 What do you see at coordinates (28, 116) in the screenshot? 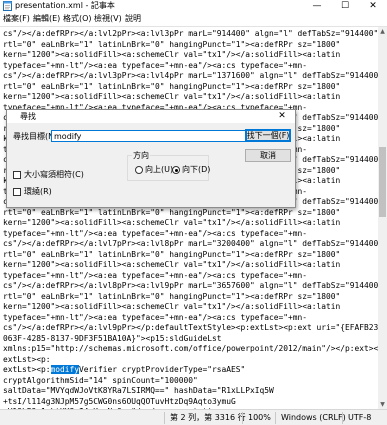
I see `find-dialog-title: 尋找` at bounding box center [28, 116].